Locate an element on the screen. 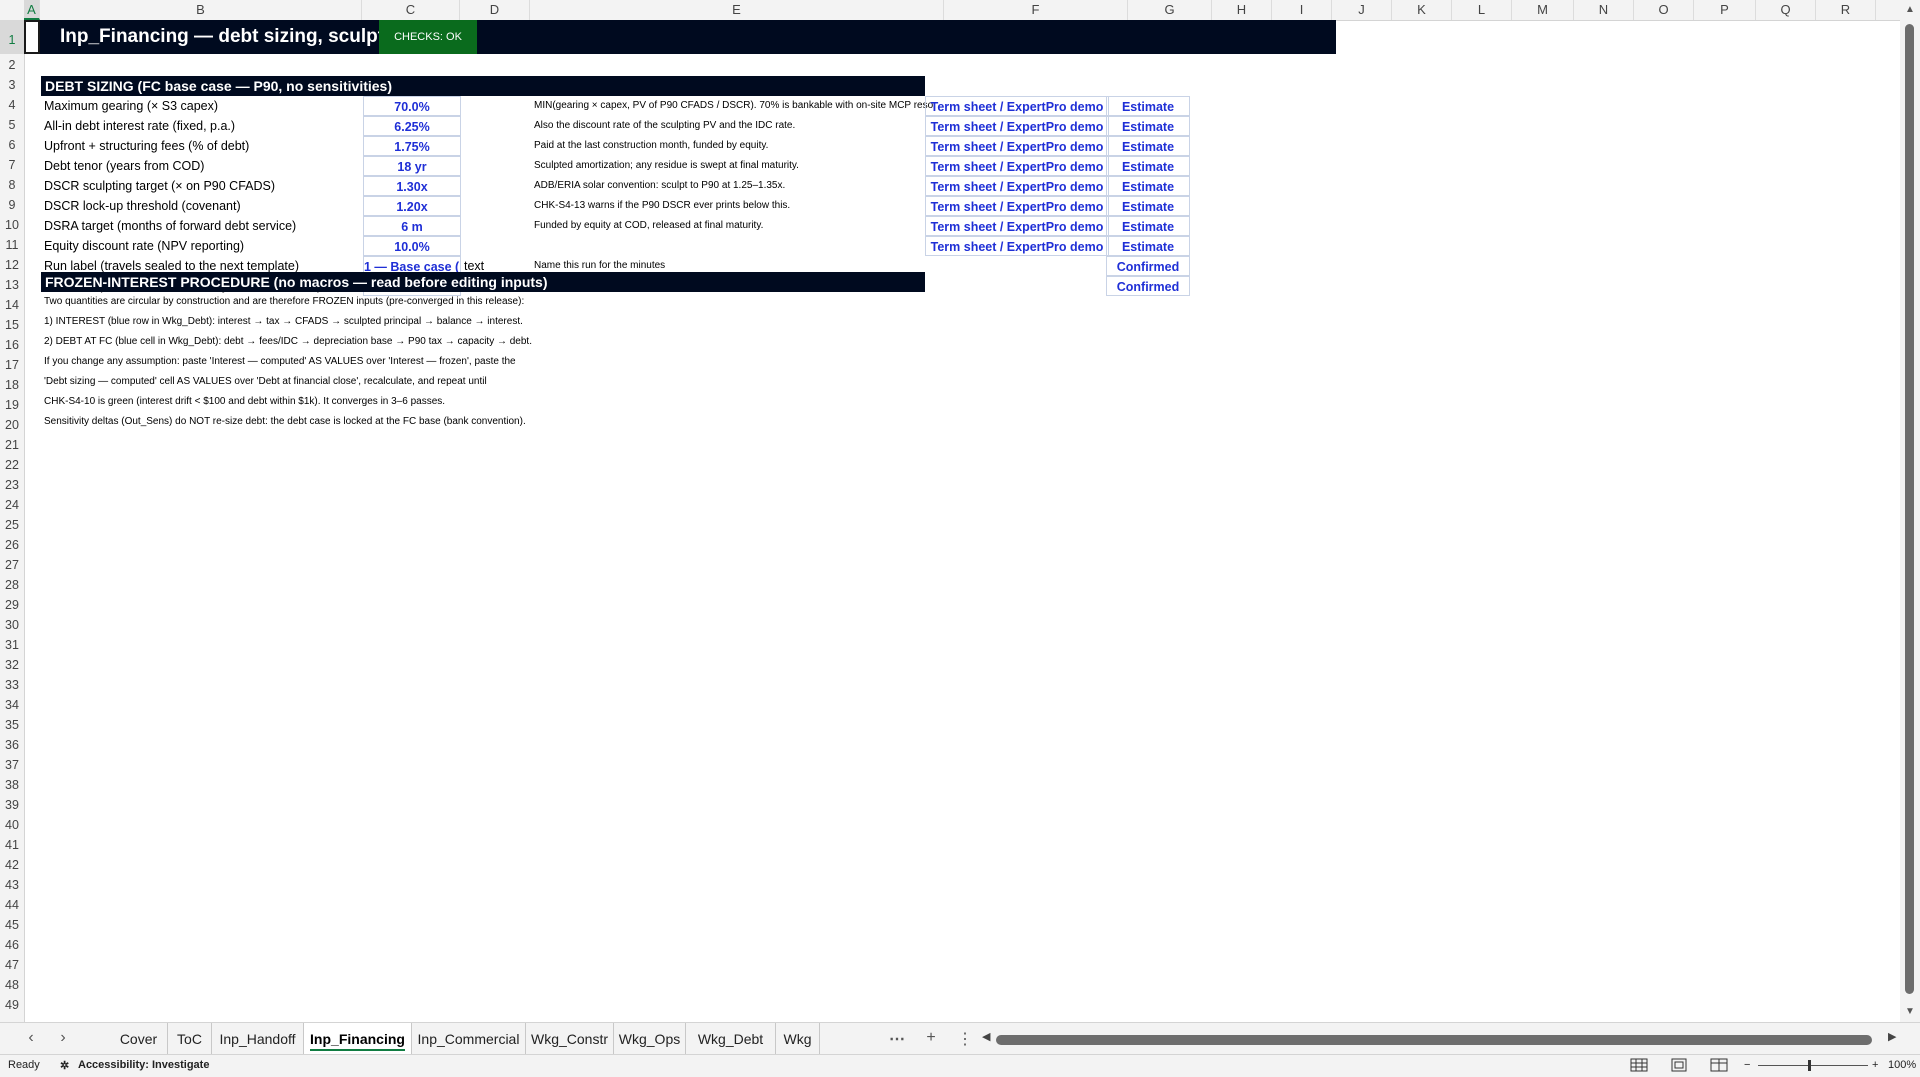 The image size is (1920, 1077). row-header: 17 is located at coordinates (12, 364).